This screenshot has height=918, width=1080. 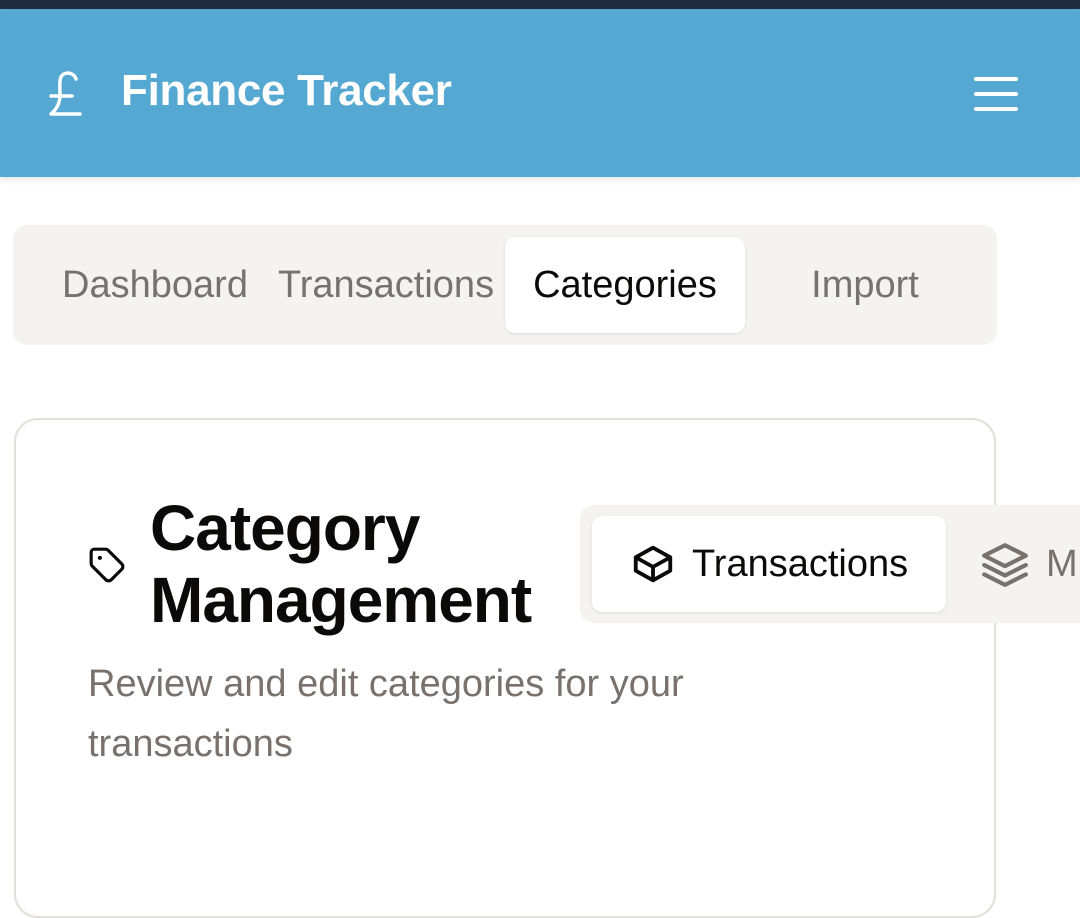 I want to click on tab-categories: Categories, so click(x=625, y=285).